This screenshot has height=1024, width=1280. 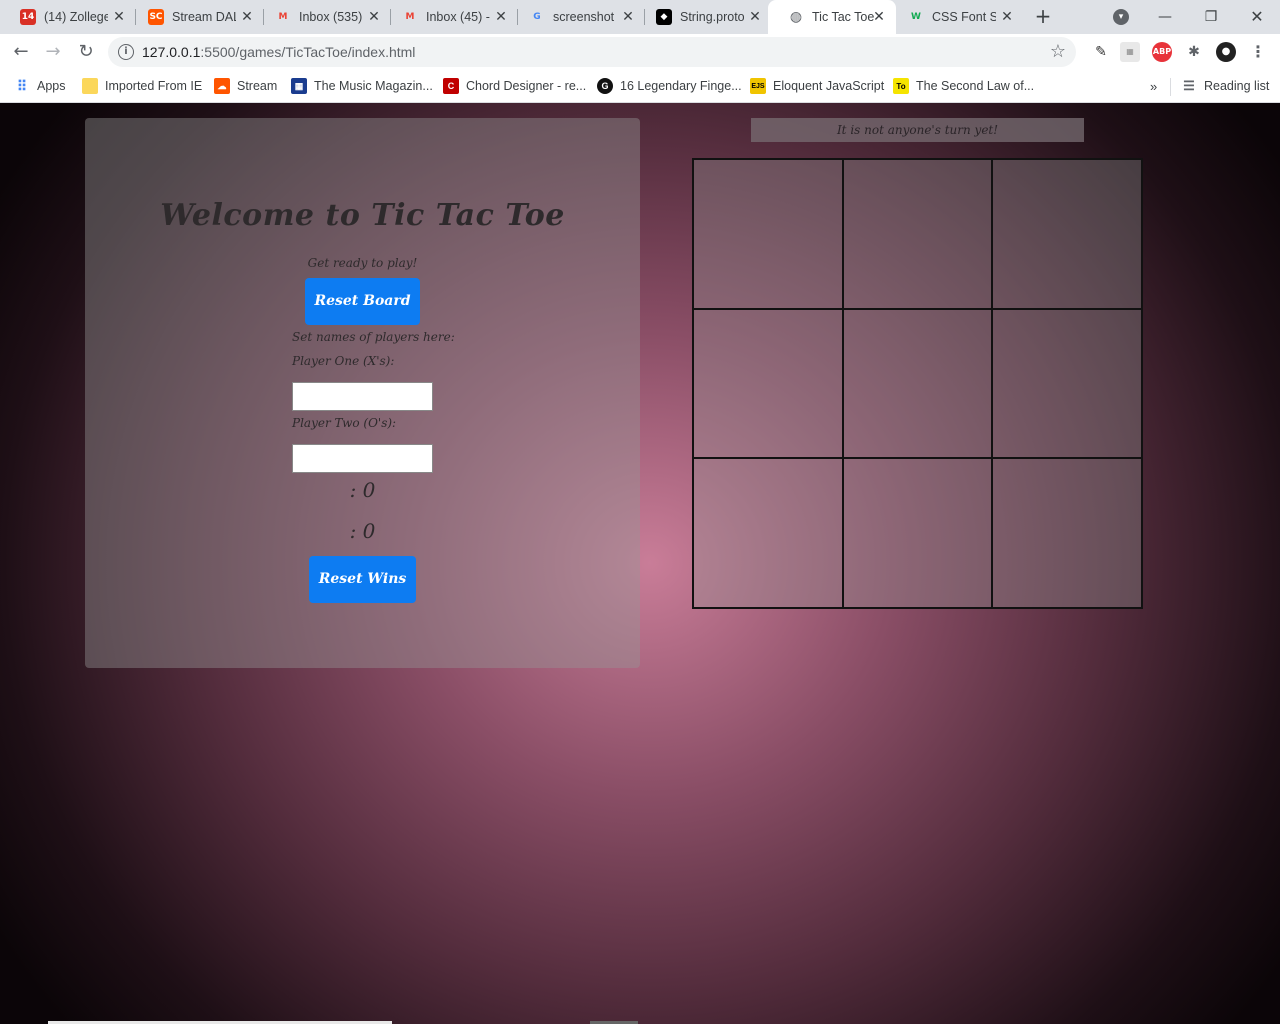 I want to click on tab-screenshot: G screenshot ✕, so click(x=577, y=17).